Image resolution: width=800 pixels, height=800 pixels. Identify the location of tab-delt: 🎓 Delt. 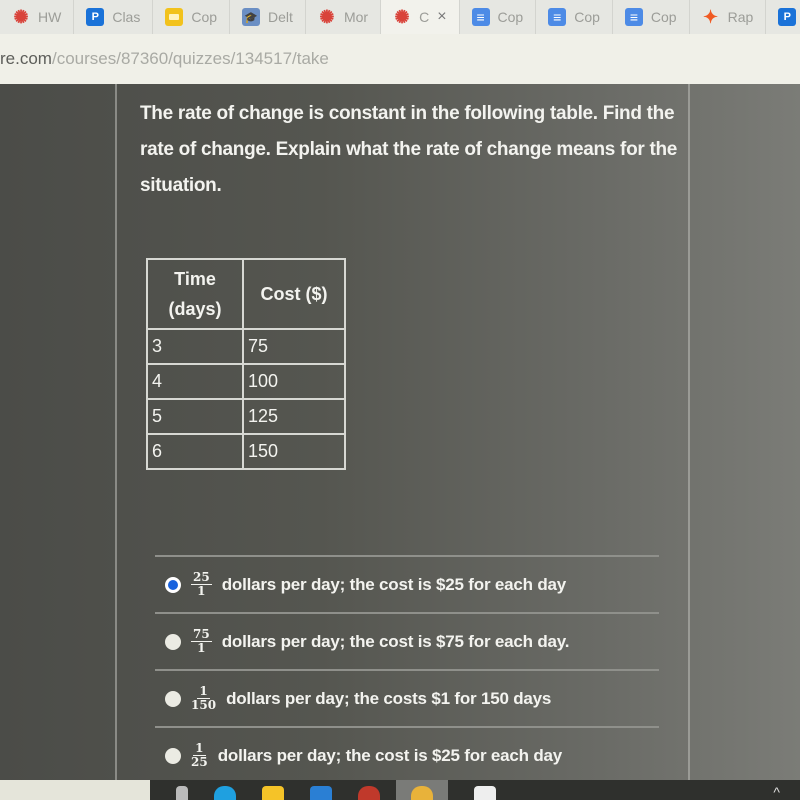
(268, 17).